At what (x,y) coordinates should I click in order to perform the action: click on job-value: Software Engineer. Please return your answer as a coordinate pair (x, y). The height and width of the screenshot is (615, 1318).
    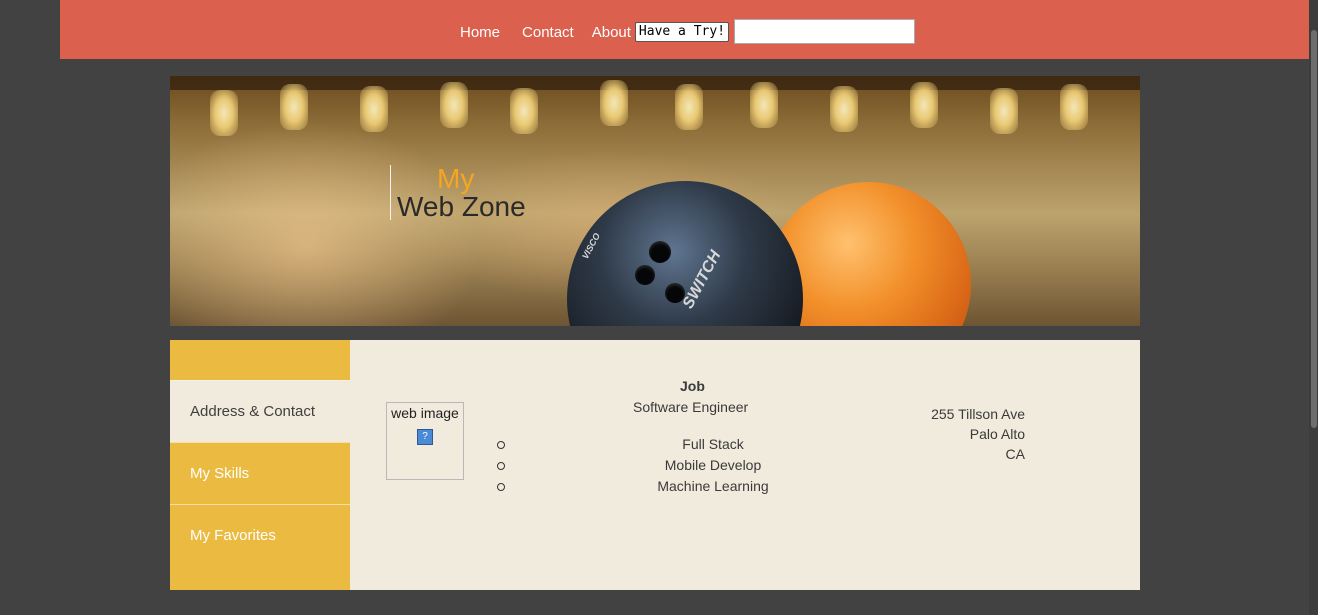
    Looking at the image, I should click on (691, 407).